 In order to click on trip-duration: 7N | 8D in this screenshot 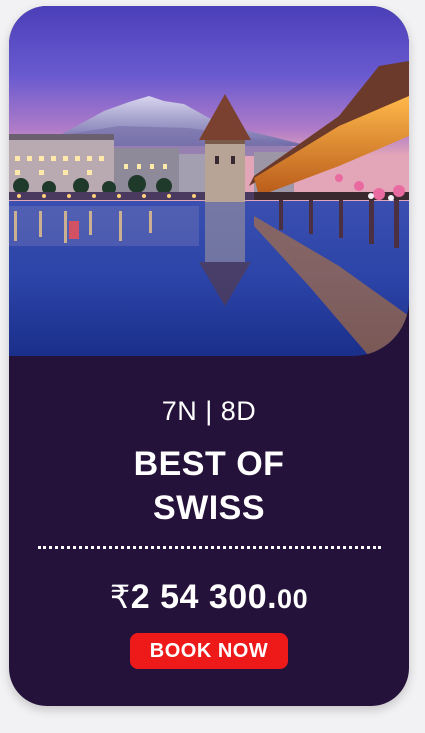, I will do `click(209, 411)`.